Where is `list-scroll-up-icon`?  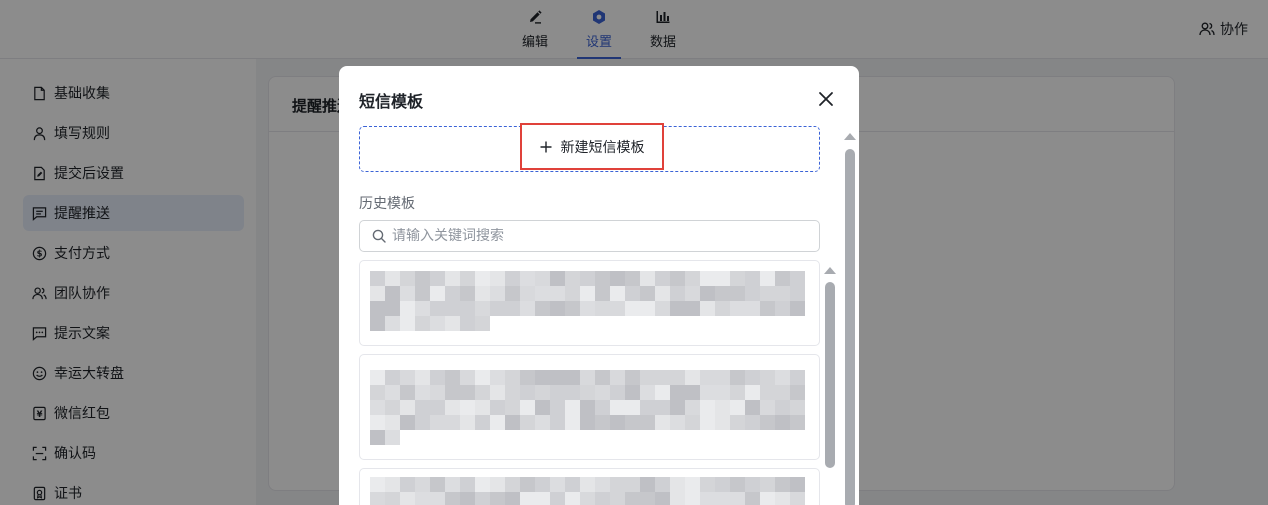 list-scroll-up-icon is located at coordinates (830, 270).